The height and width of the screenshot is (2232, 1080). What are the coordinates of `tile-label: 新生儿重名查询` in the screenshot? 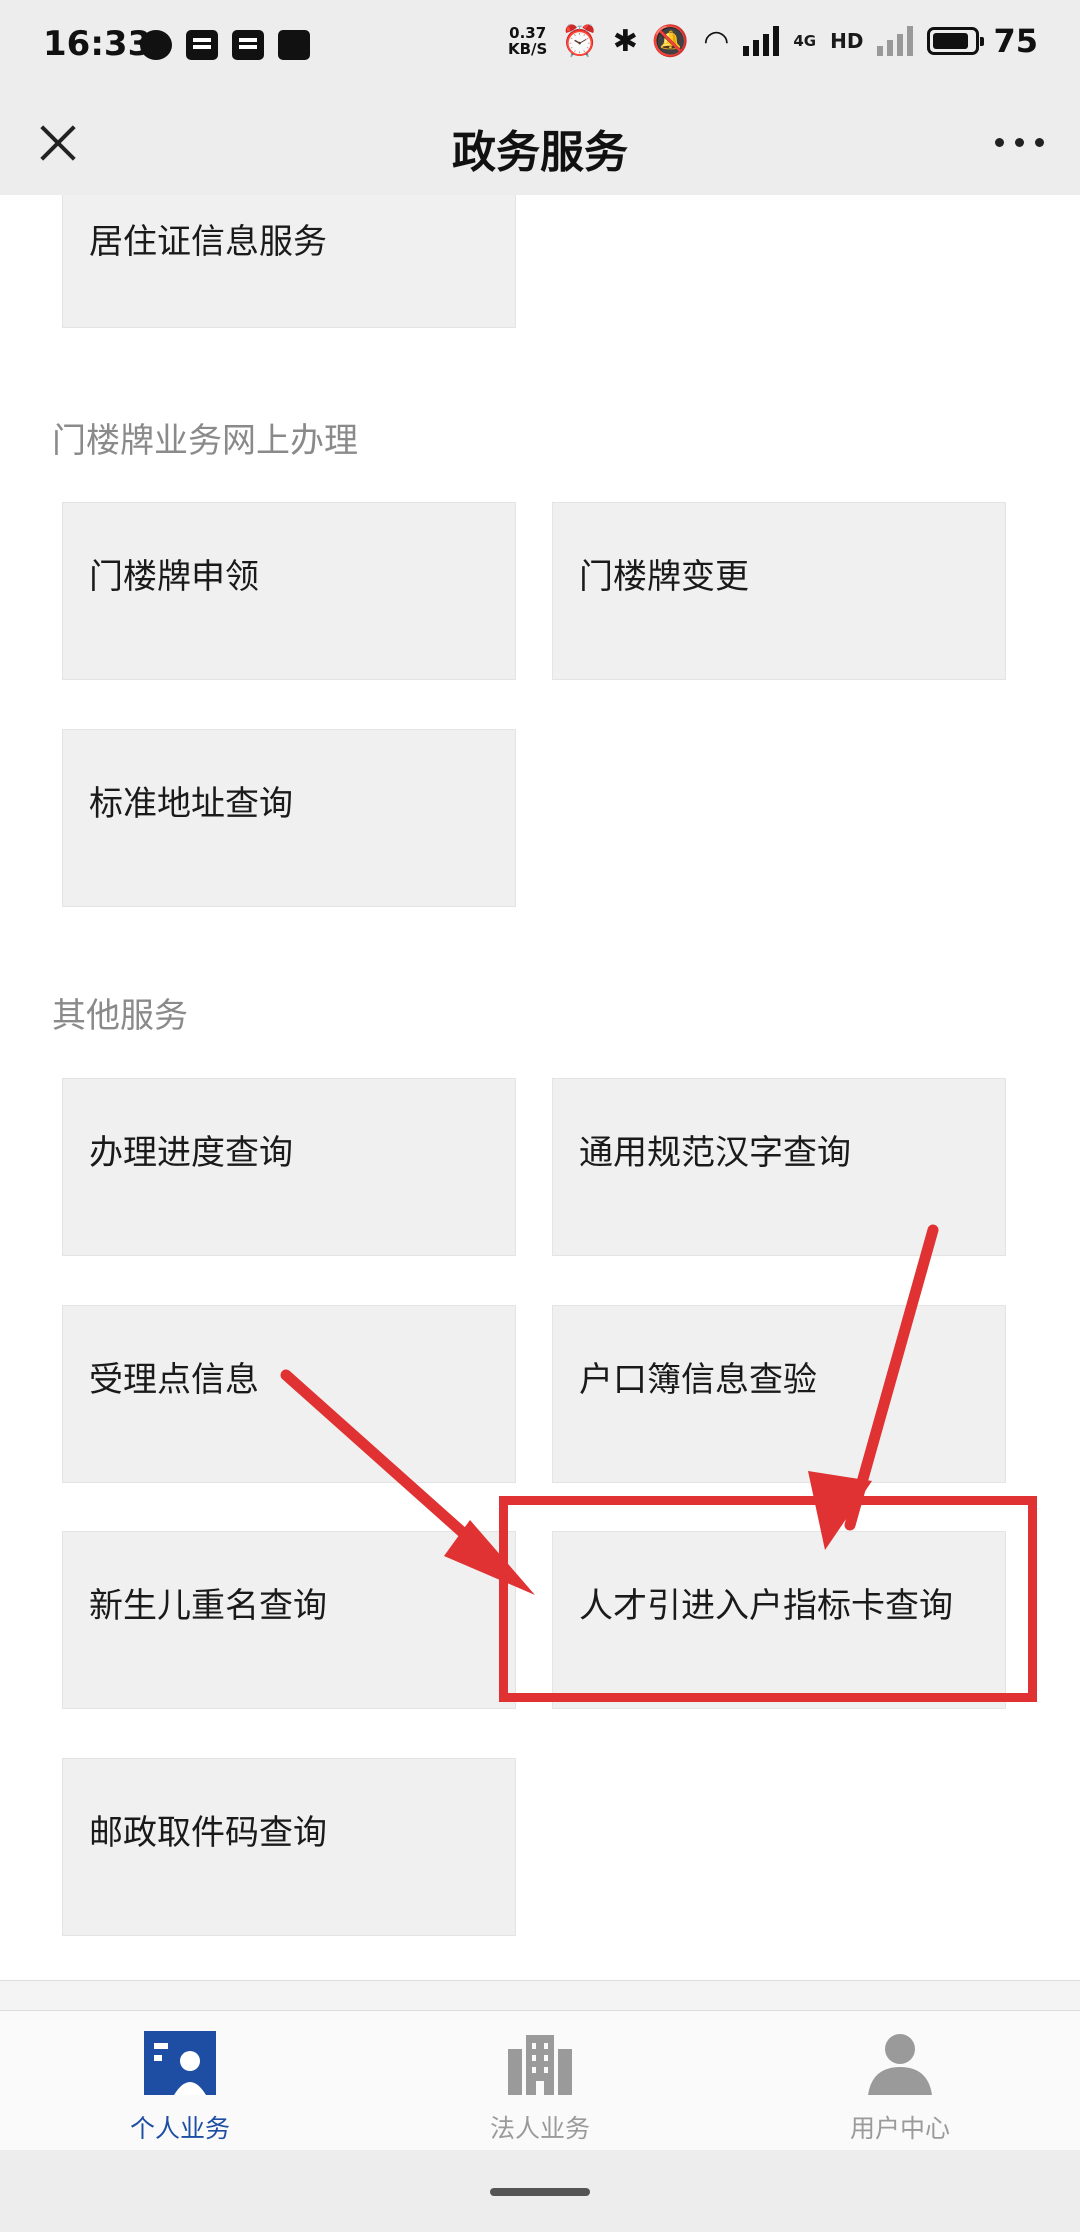 It's located at (208, 1606).